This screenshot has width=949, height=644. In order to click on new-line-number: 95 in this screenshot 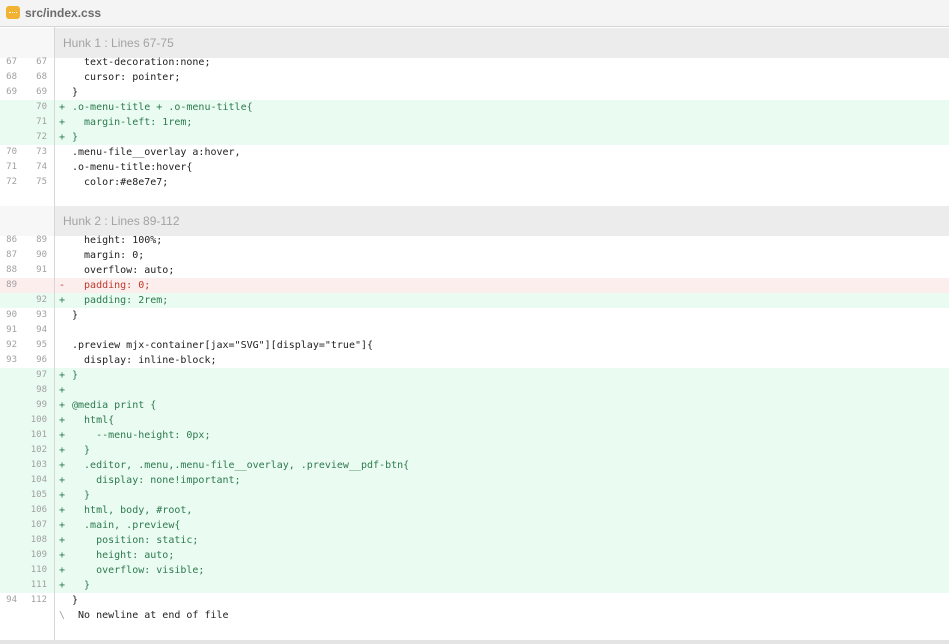, I will do `click(41, 345)`.